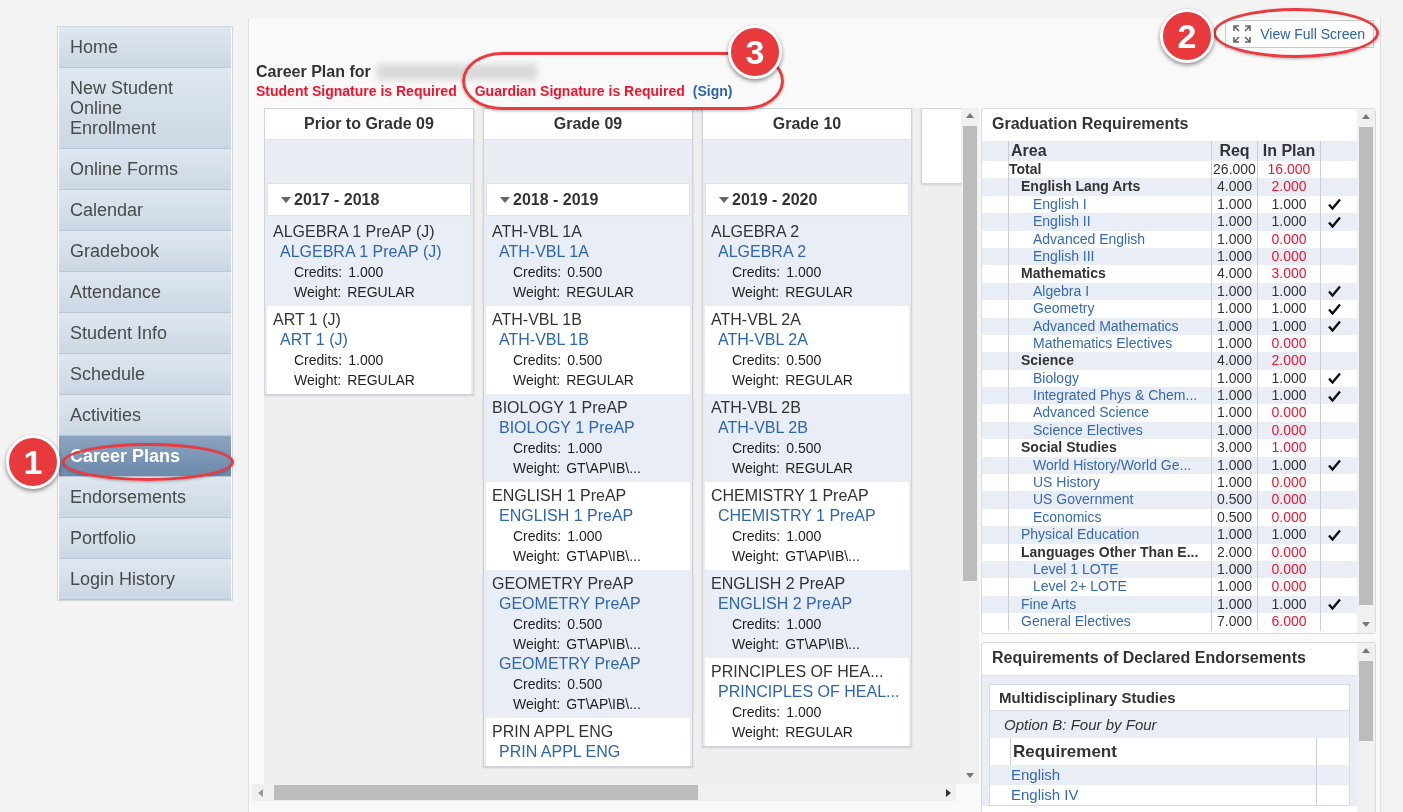  I want to click on course-title: ATH-VBL 1B, so click(537, 320).